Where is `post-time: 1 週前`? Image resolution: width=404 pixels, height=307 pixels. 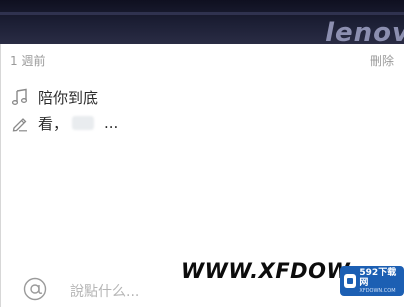 post-time: 1 週前 is located at coordinates (28, 61).